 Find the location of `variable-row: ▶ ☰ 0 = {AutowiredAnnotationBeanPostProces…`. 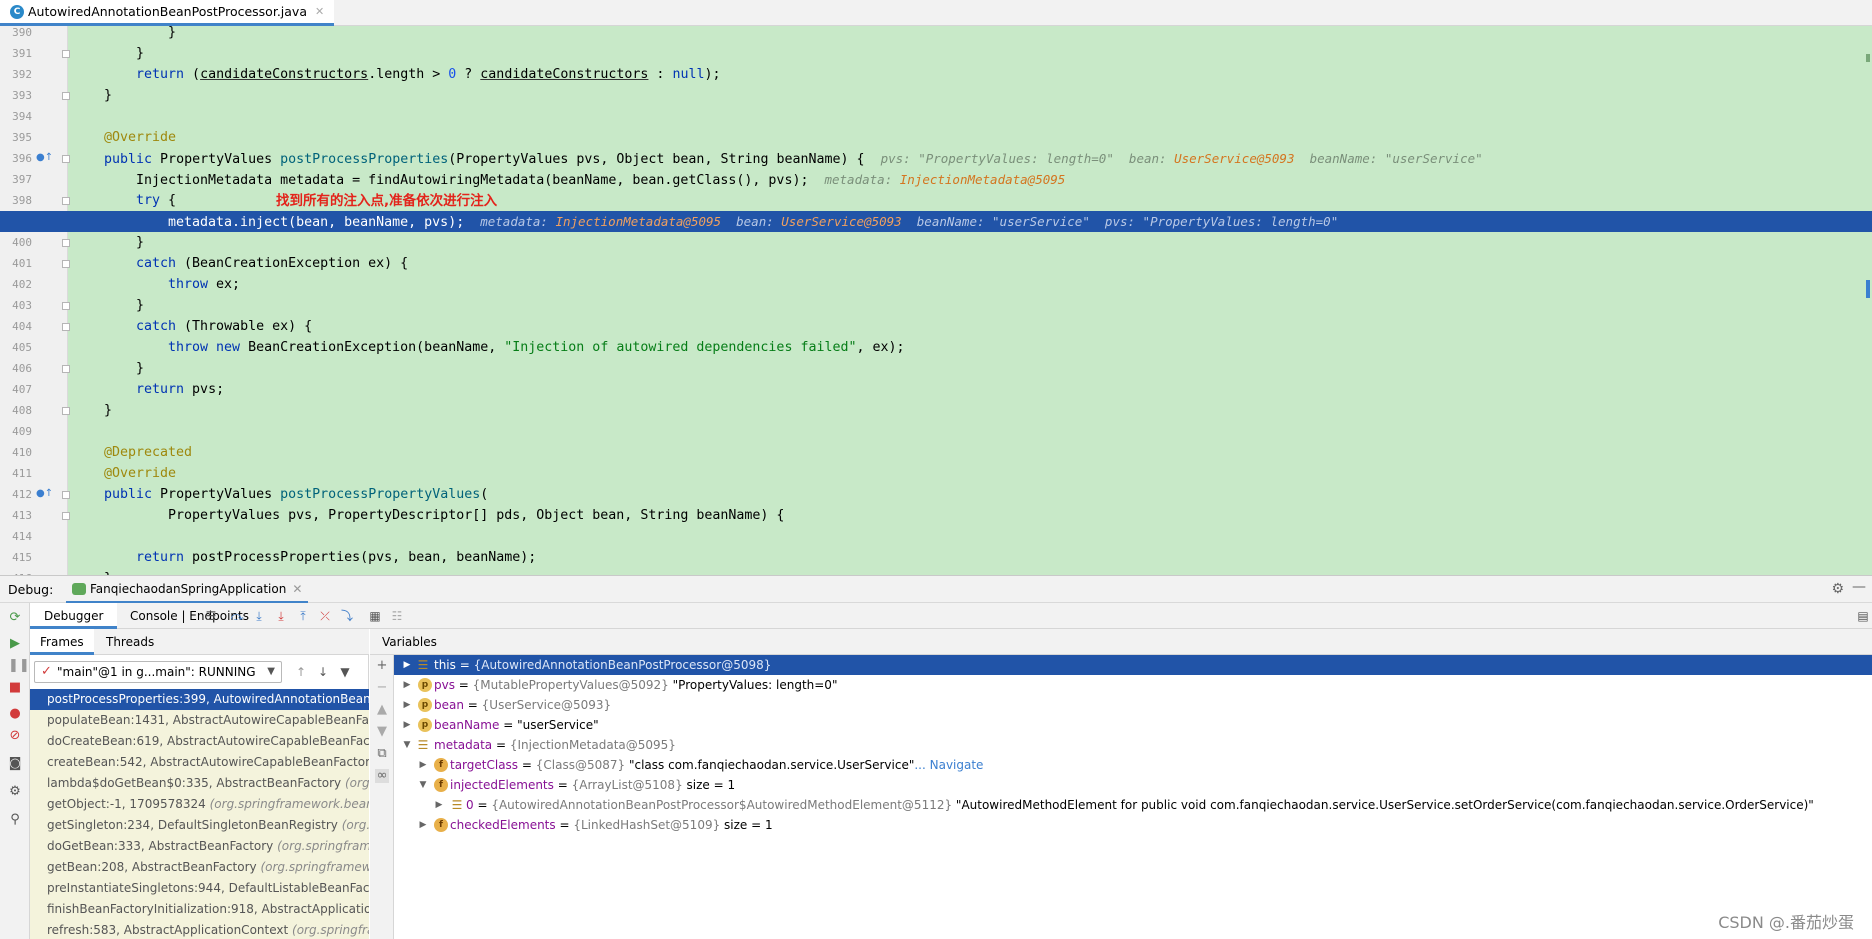

variable-row: ▶ ☰ 0 = {AutowiredAnnotationBeanPostProces… is located at coordinates (1133, 805).